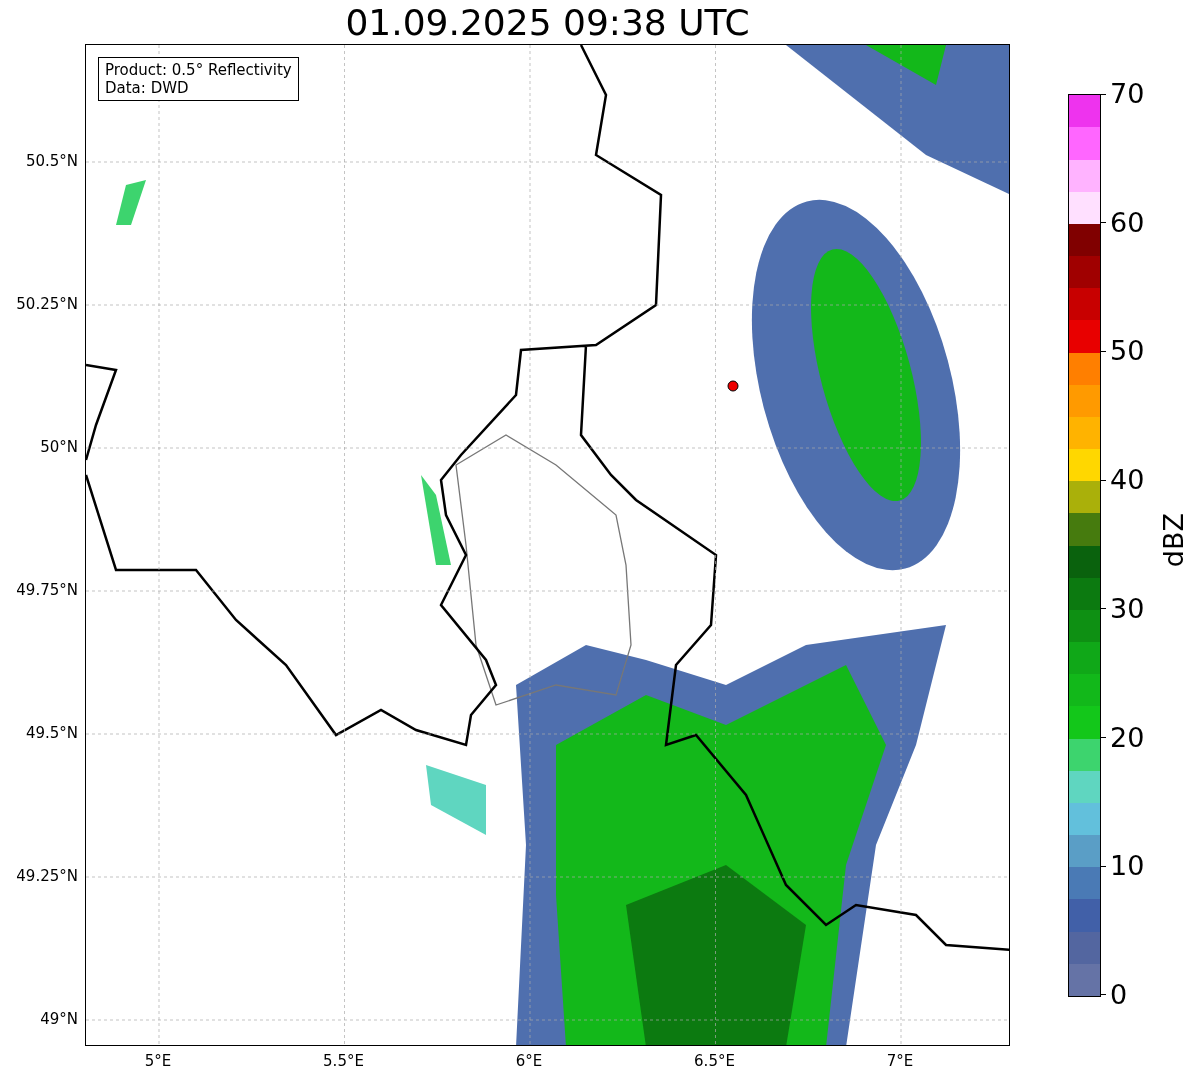 This screenshot has height=1081, width=1202. I want to click on axis-tick-label: 5.5°E, so click(343, 1061).